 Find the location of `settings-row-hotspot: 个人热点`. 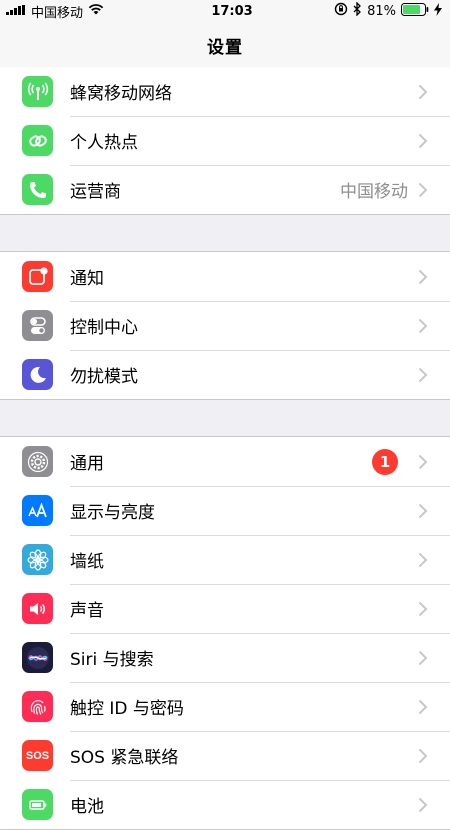

settings-row-hotspot: 个人热点 is located at coordinates (225, 140).